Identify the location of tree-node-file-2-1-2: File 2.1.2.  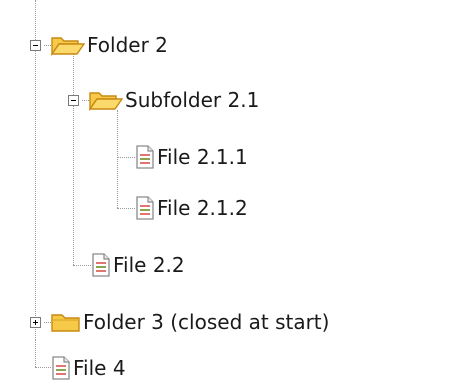
(191, 208).